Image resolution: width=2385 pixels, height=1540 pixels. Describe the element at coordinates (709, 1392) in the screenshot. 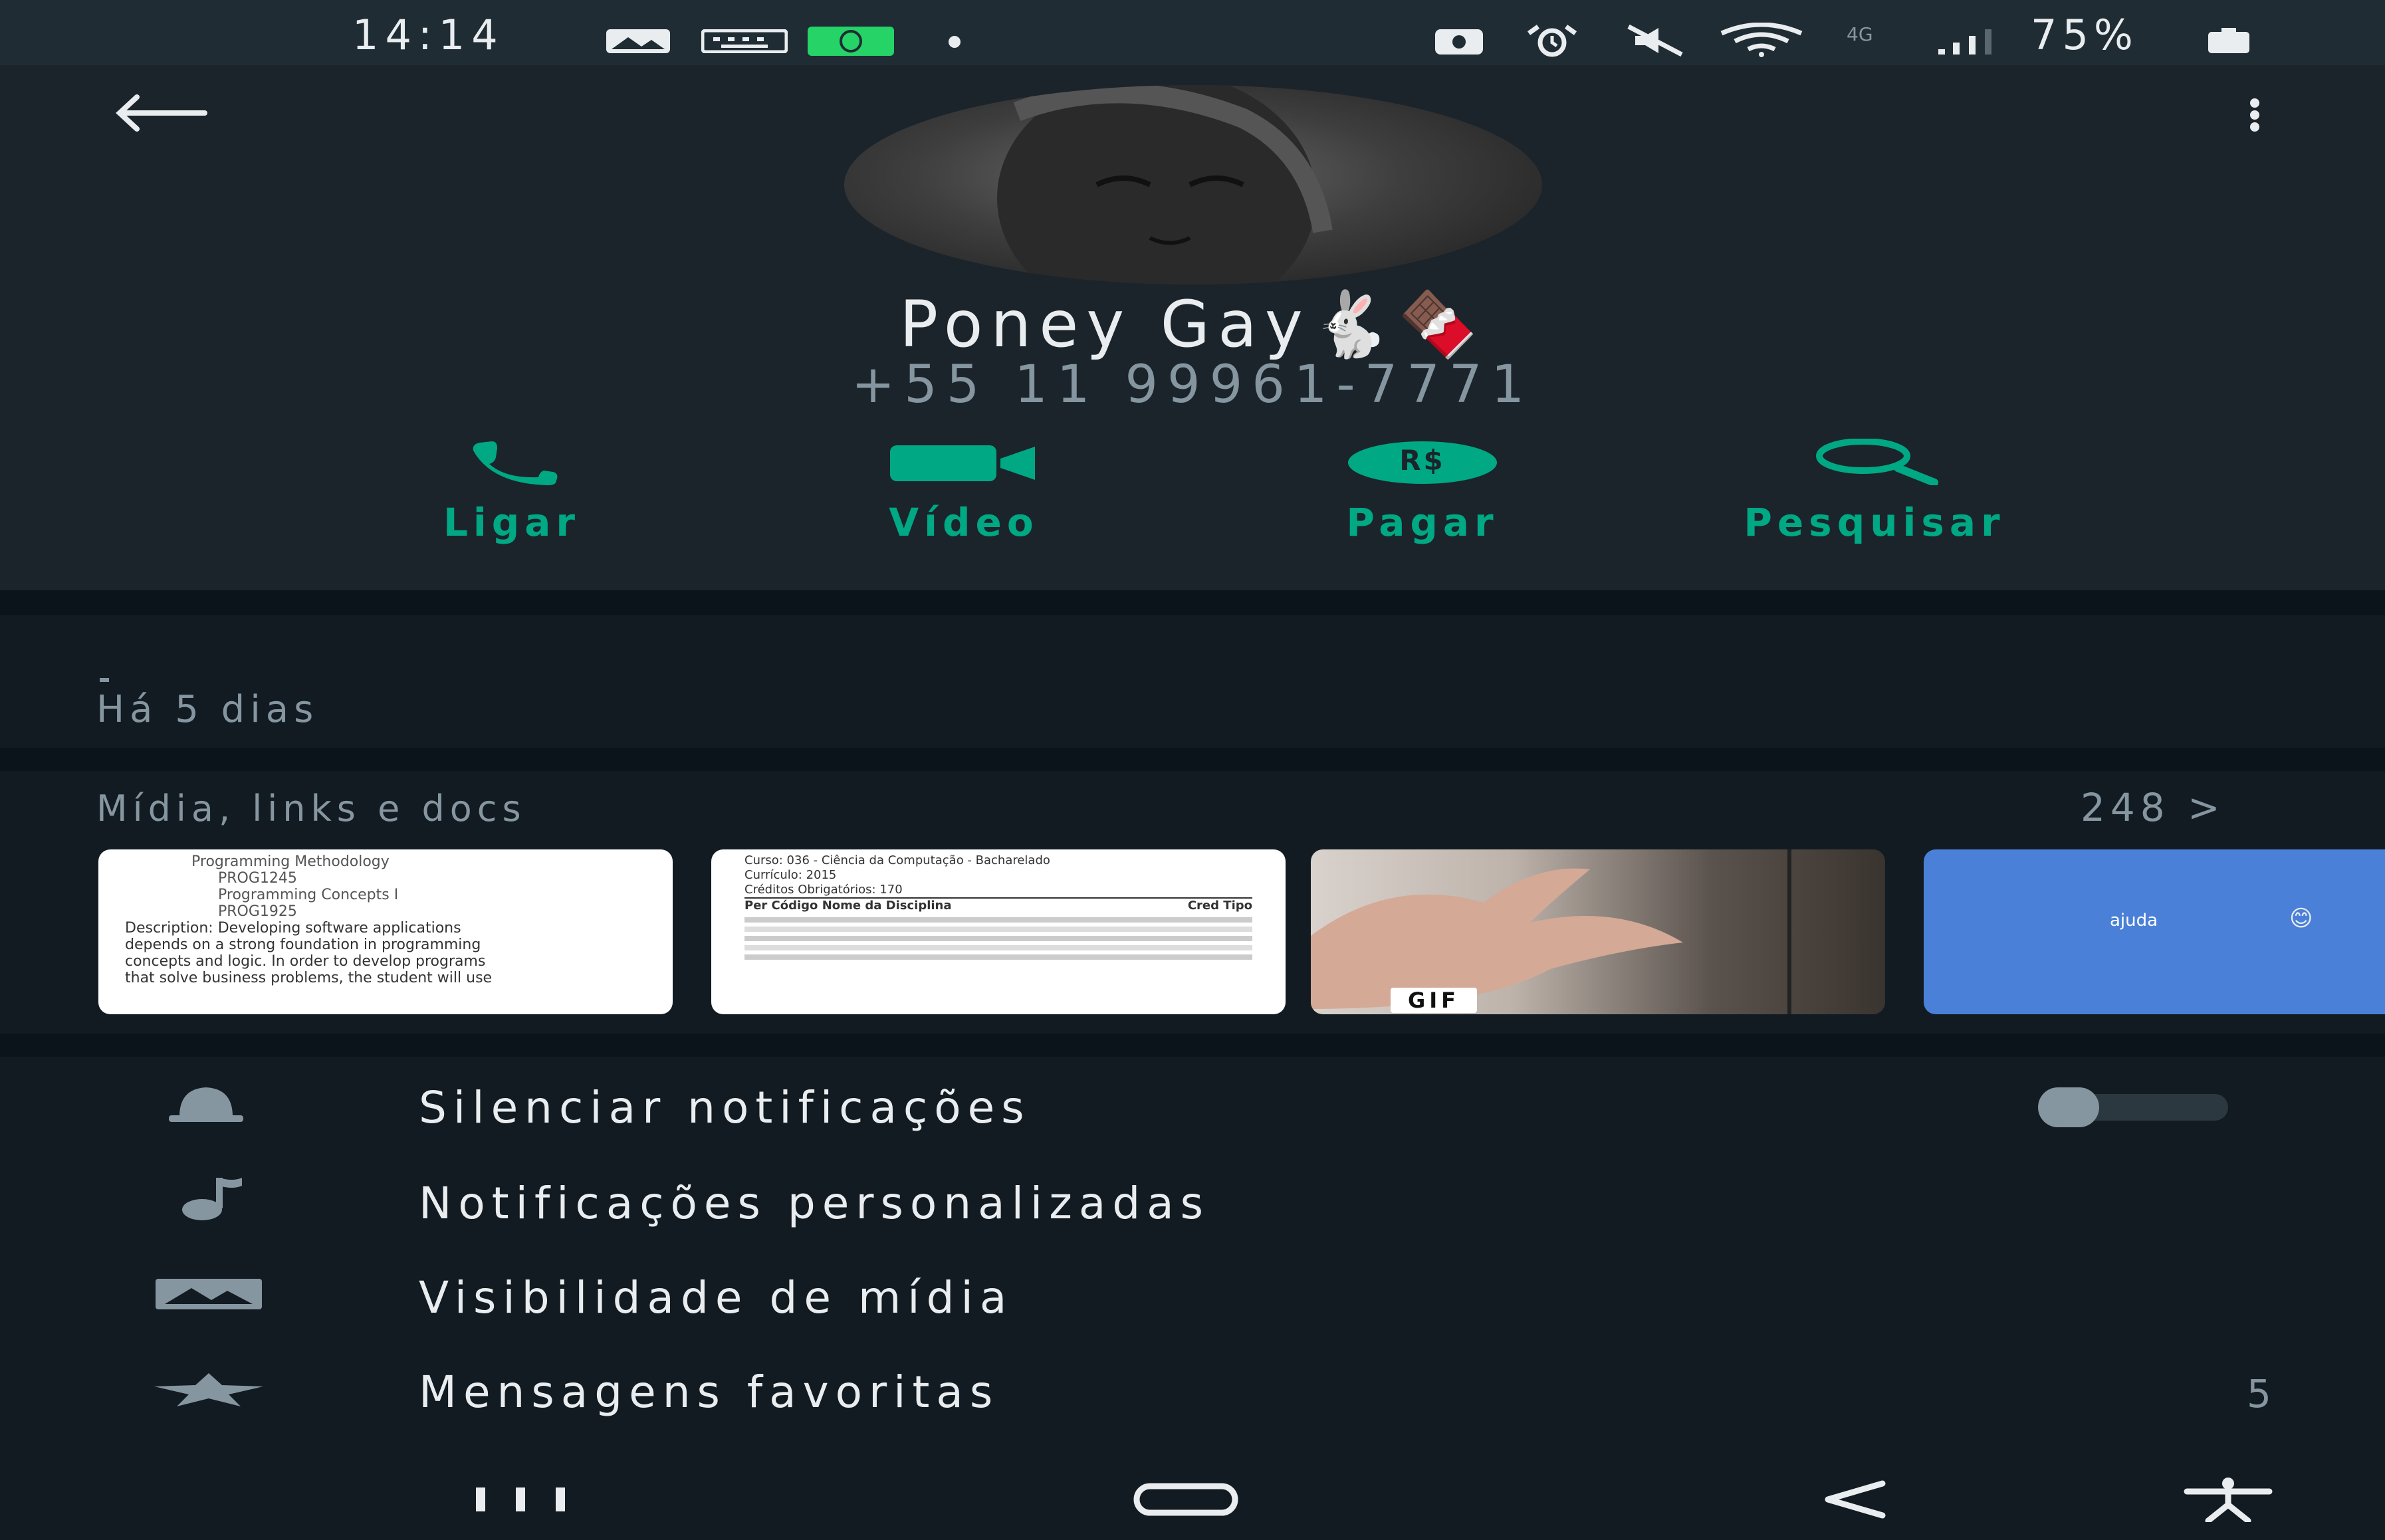

I see `starred-messages-label: Mensagens favoritas` at that location.